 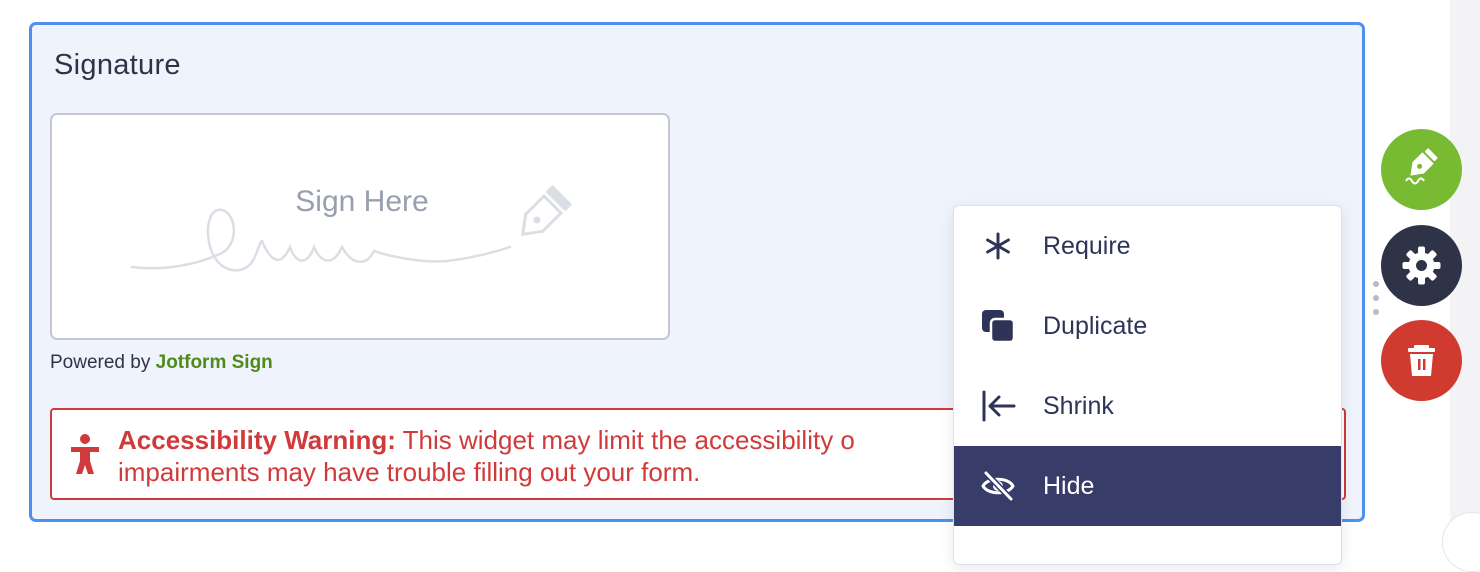 I want to click on menu-item-shrink: Shrink, so click(x=1147, y=406).